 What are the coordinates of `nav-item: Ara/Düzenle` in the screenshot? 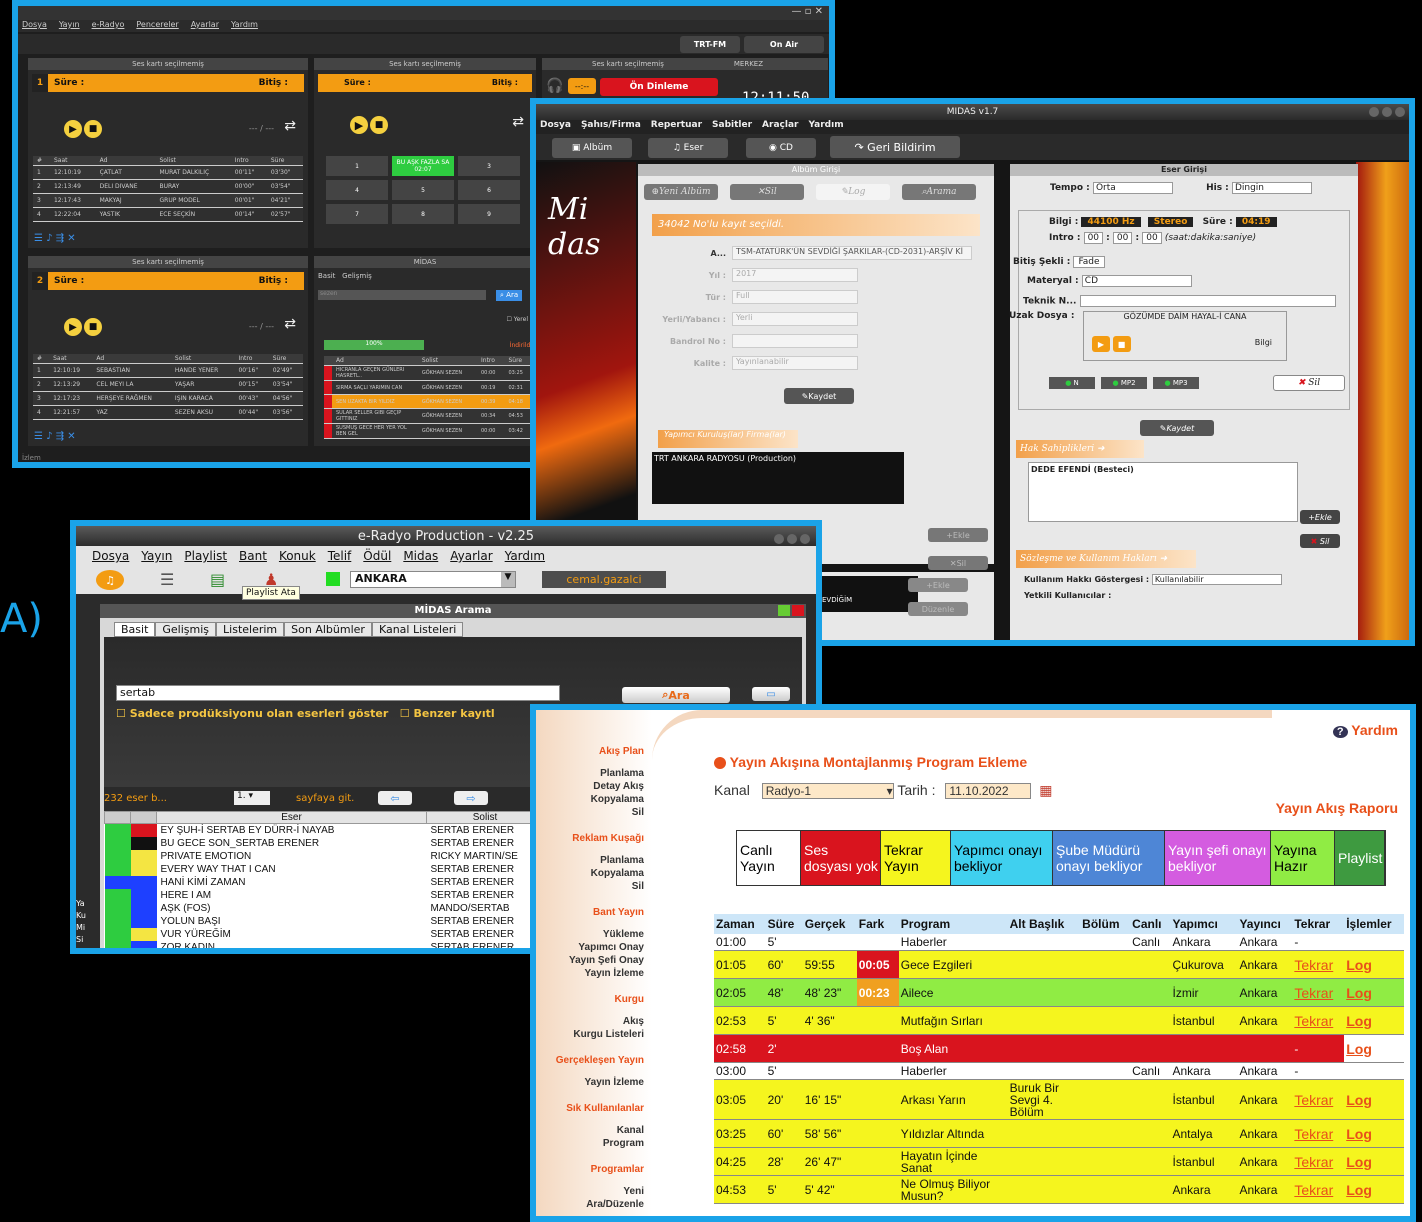 It's located at (590, 1204).